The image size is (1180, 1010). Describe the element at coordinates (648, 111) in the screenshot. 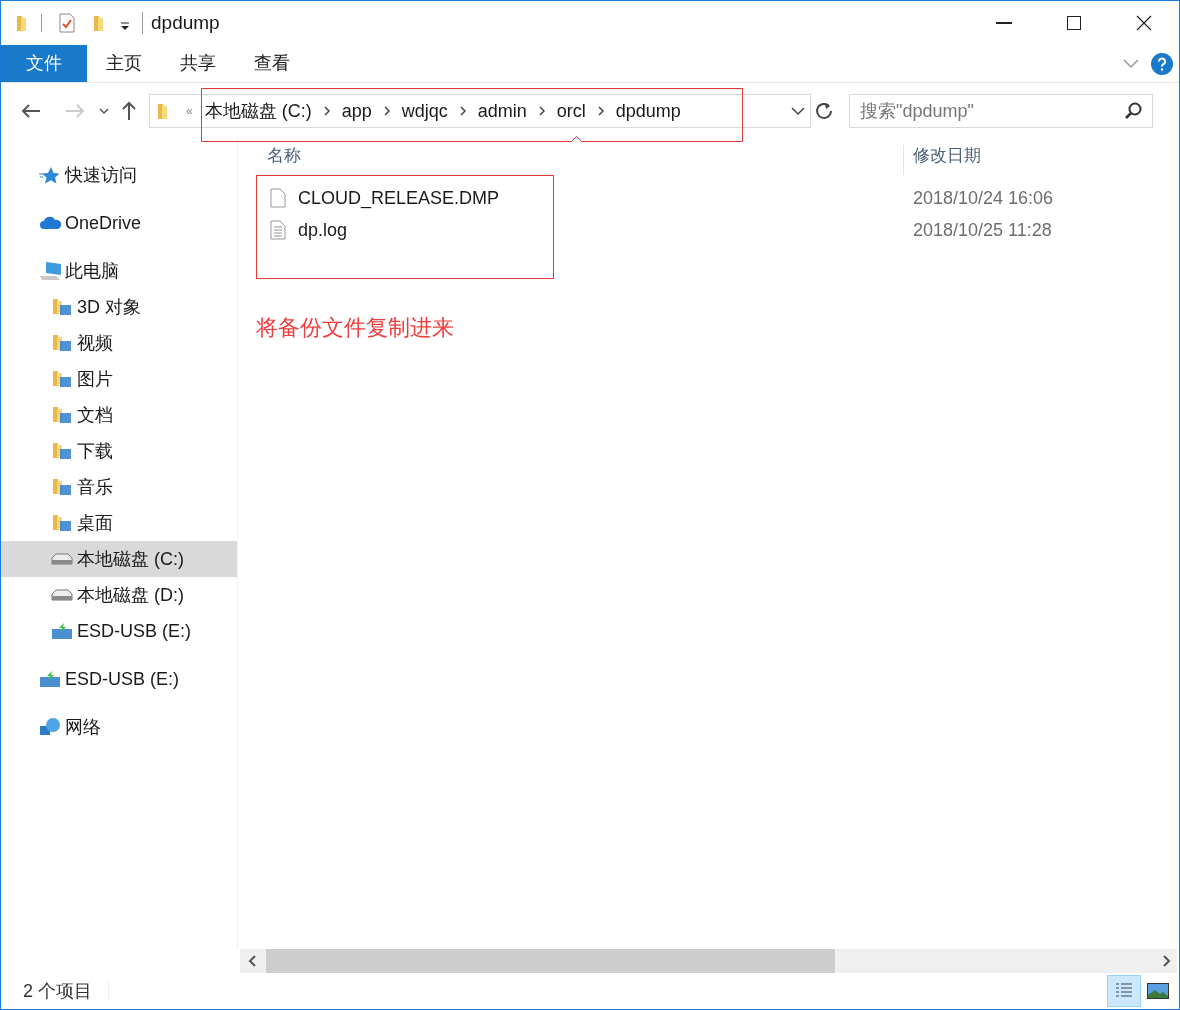

I see `breadcrumb-item: dpdump` at that location.